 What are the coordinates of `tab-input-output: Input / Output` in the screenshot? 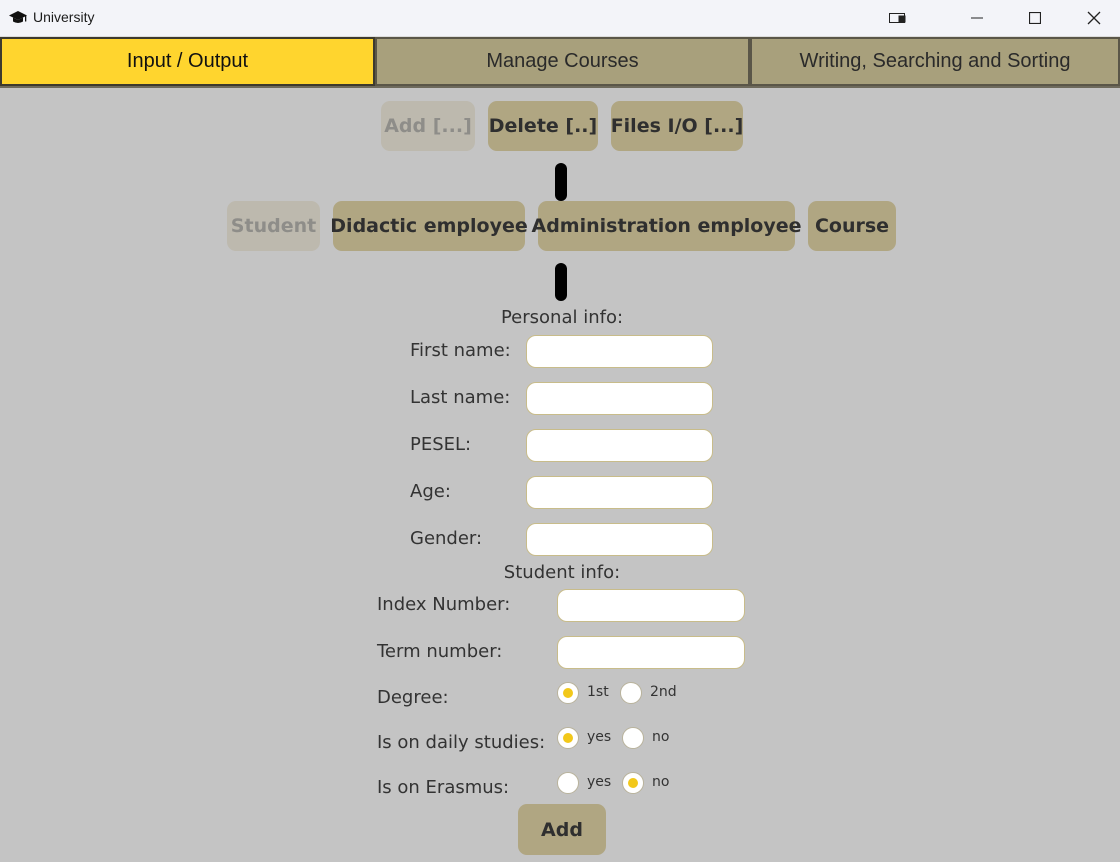 It's located at (187, 61).